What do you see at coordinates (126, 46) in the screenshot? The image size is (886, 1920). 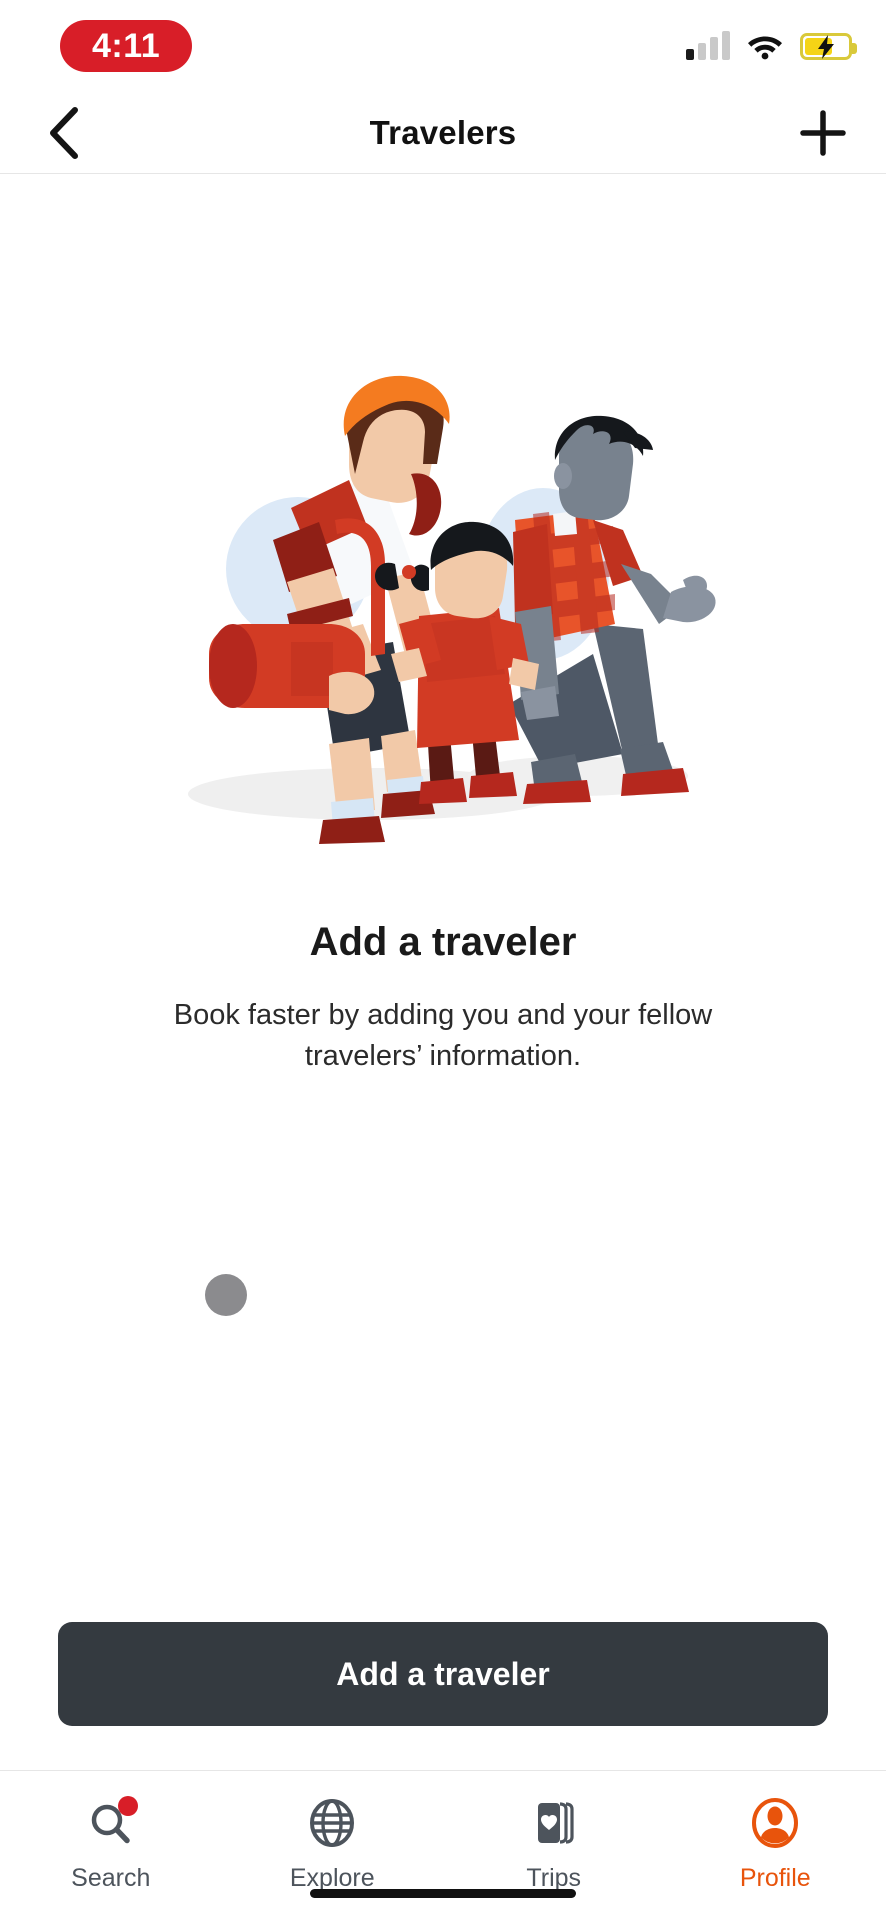 I see `status-time: 4:11` at bounding box center [126, 46].